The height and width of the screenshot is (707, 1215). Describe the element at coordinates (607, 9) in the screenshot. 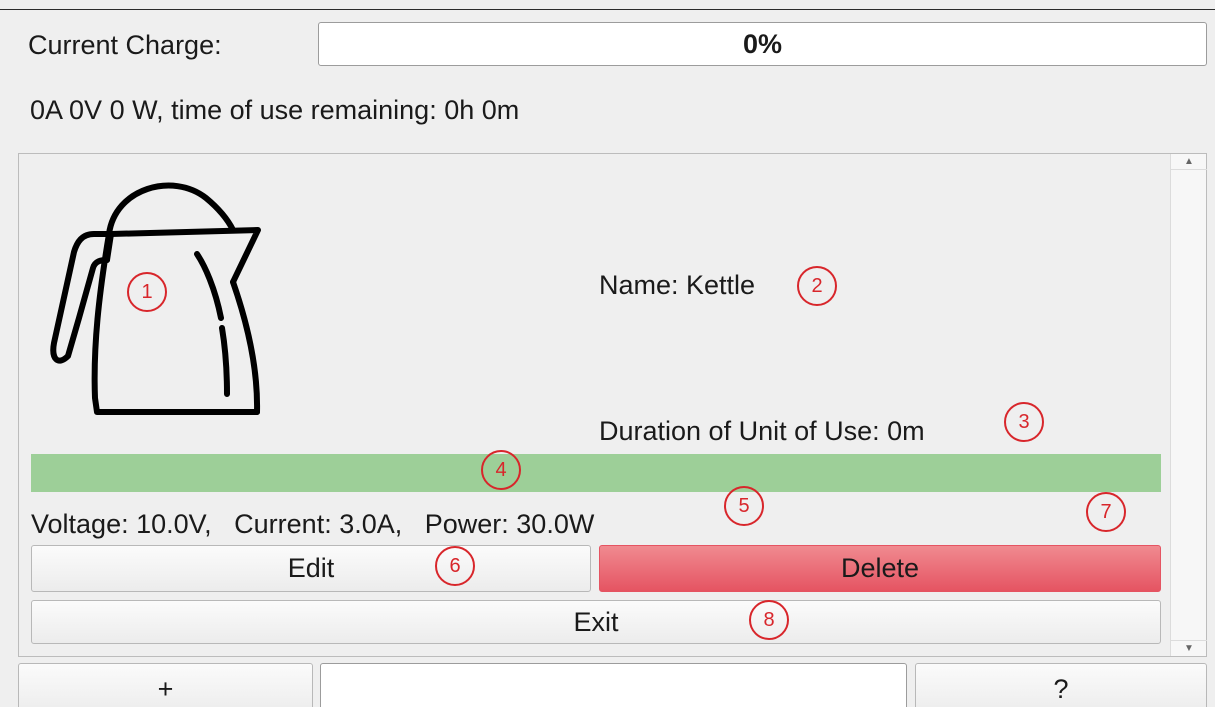

I see `top-divider` at that location.